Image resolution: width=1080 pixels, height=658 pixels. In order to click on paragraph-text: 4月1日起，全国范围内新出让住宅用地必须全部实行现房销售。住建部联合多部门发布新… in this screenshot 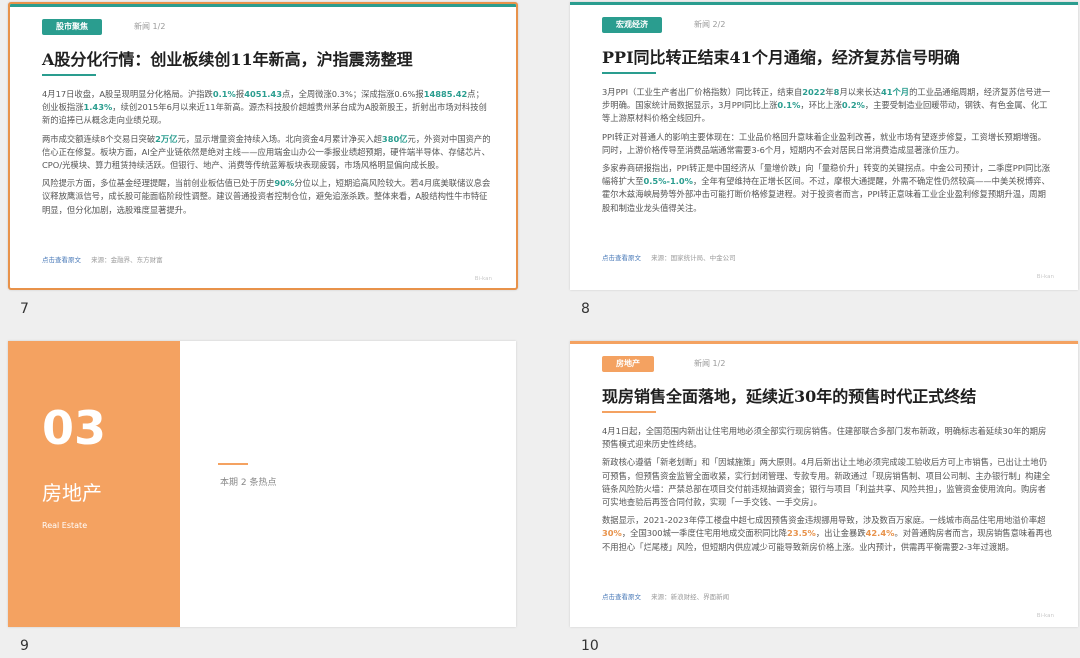, I will do `click(824, 438)`.